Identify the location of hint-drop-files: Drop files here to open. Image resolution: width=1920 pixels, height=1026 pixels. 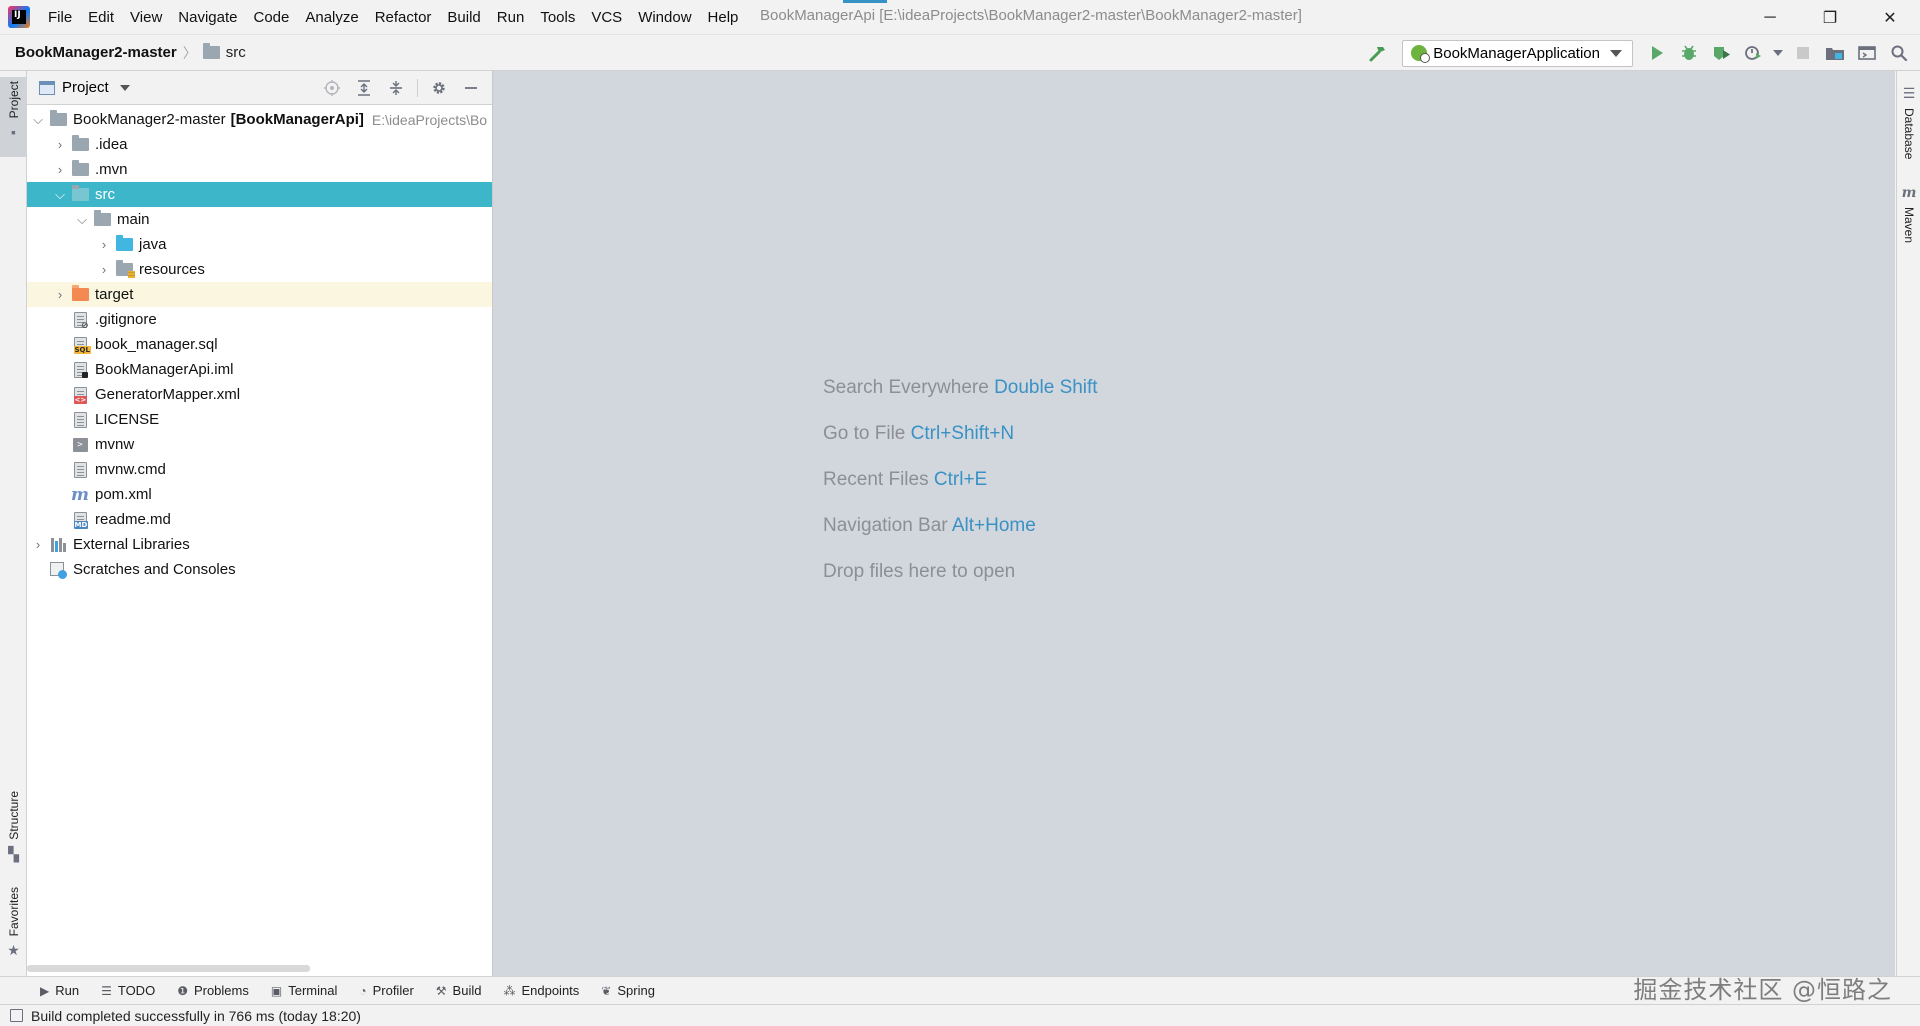
(960, 572).